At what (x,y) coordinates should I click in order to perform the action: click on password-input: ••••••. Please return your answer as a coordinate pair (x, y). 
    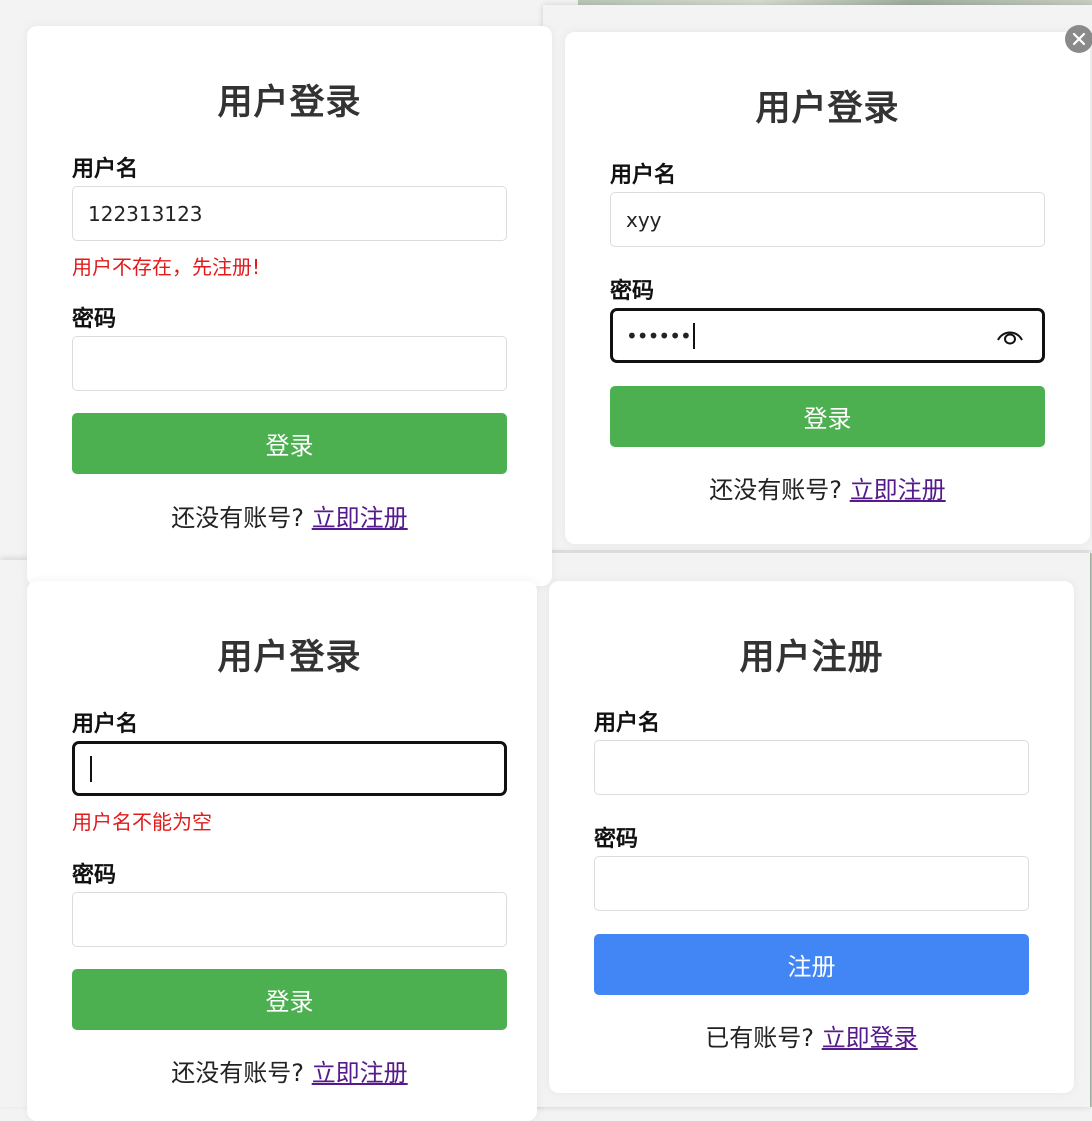
    Looking at the image, I should click on (827, 335).